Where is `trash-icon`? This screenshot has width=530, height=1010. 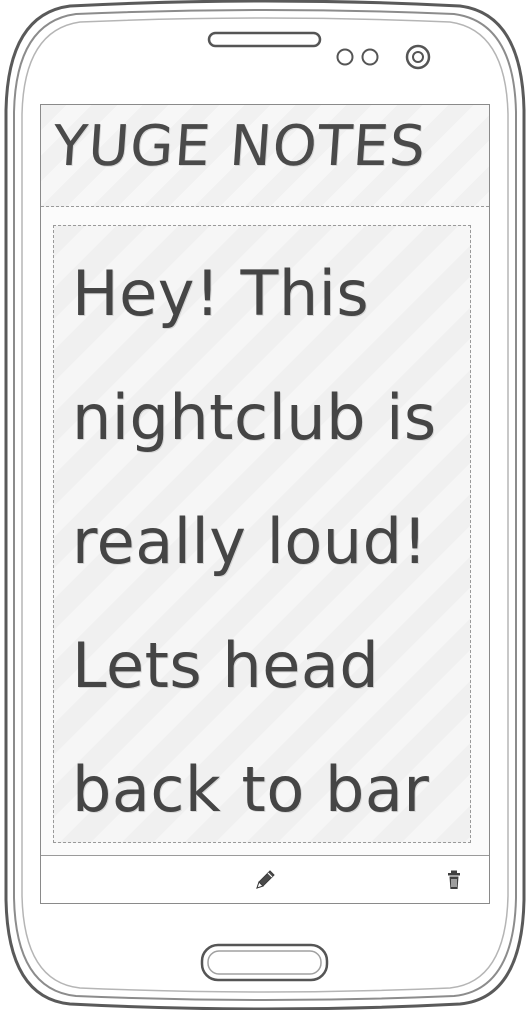
trash-icon is located at coordinates (454, 879).